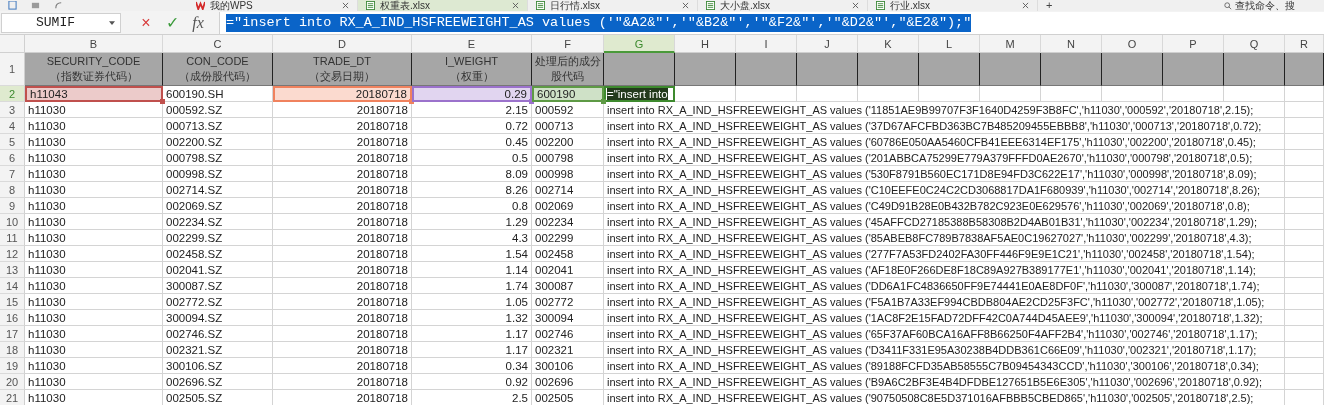  Describe the element at coordinates (12, 174) in the screenshot. I see `row-header: 7` at that location.